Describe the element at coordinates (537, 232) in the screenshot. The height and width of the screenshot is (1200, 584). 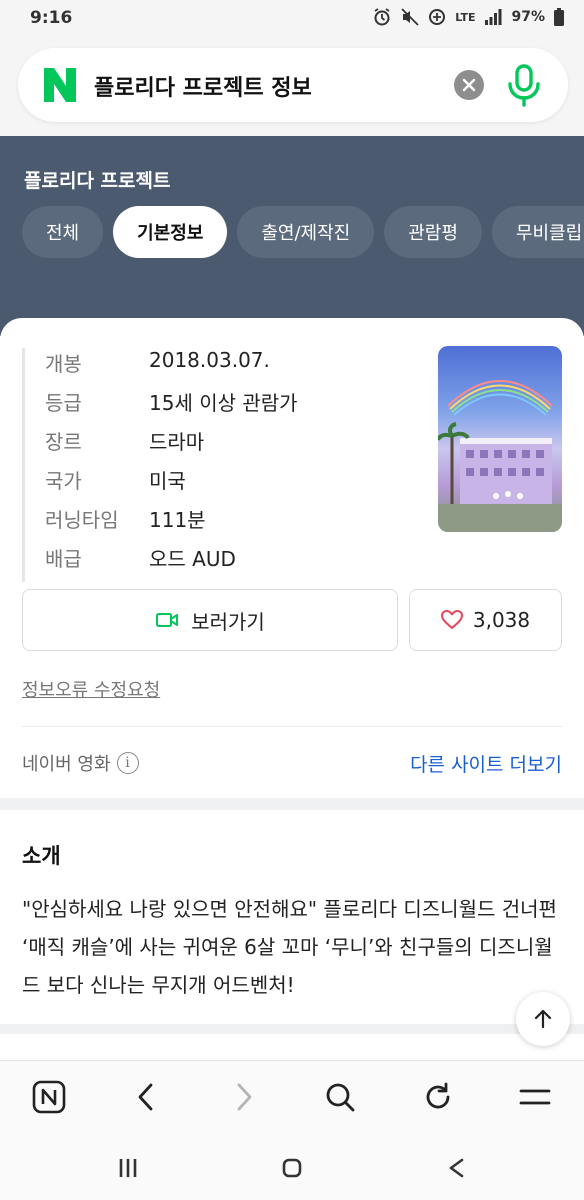
I see `tab-movie-clips: 무비클립` at that location.